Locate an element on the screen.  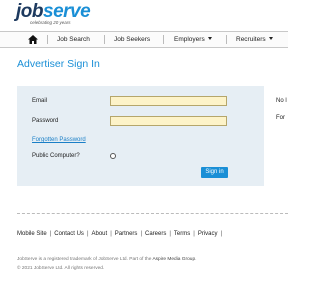
logo-serve-text: serve is located at coordinates (67, 11).